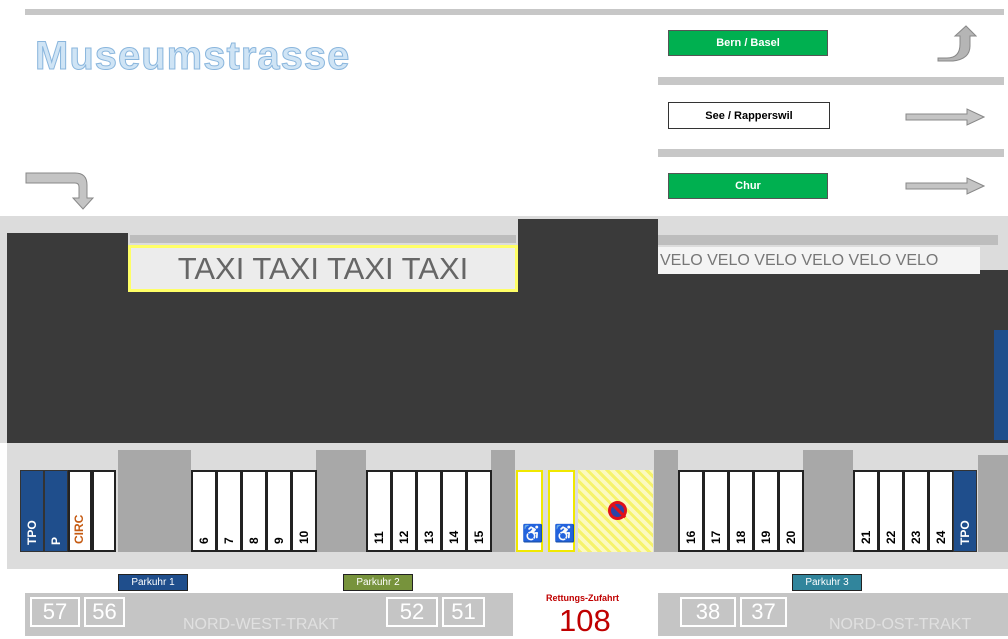 The image size is (1008, 639). I want to click on rettung-label: Rettungs-Zufahrt, so click(582, 598).